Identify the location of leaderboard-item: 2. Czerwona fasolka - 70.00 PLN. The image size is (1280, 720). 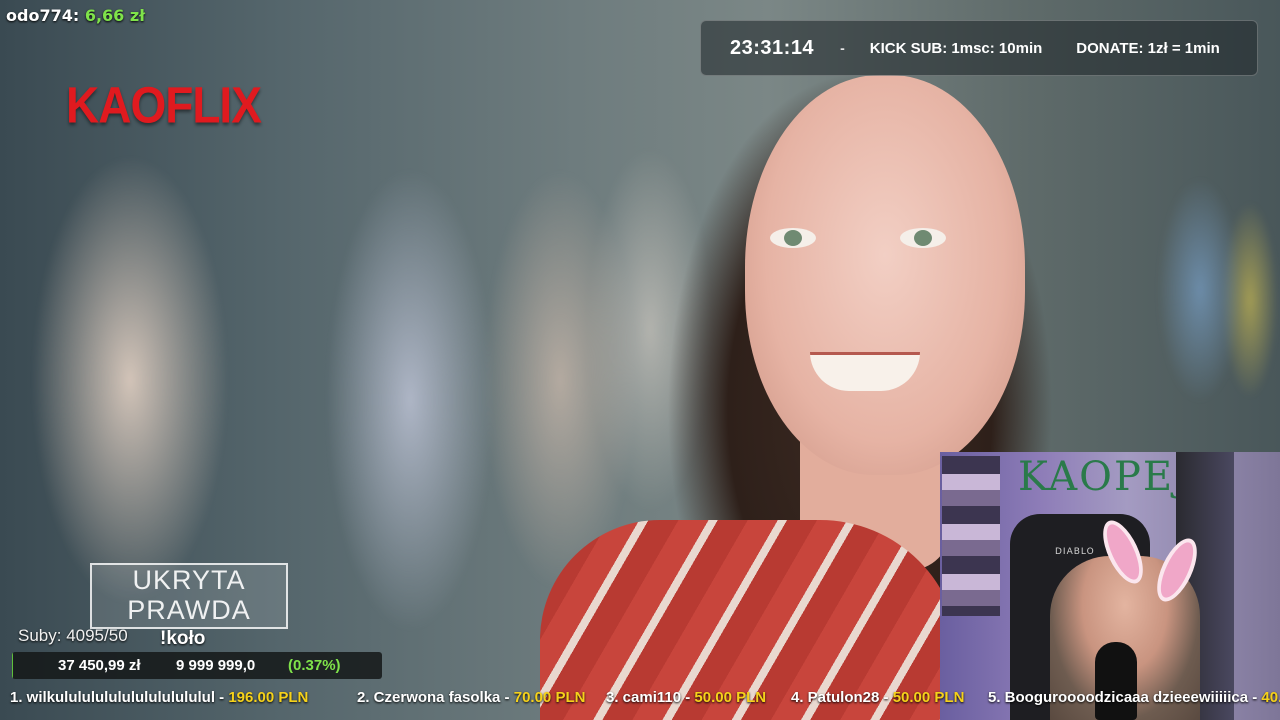
(471, 697).